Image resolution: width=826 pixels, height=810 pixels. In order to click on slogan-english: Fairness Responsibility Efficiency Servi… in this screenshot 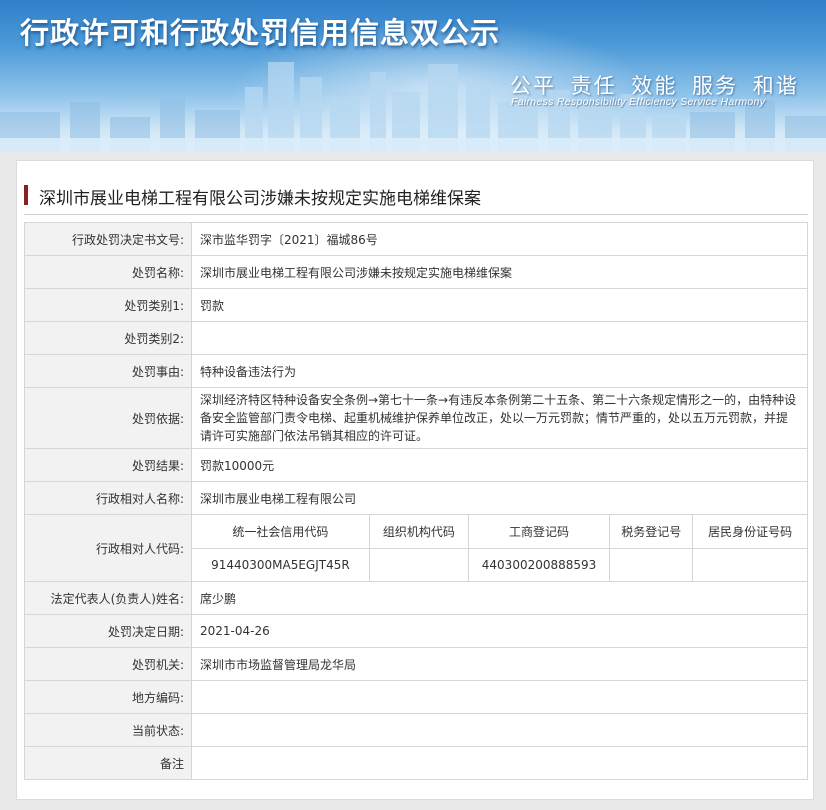, I will do `click(638, 102)`.